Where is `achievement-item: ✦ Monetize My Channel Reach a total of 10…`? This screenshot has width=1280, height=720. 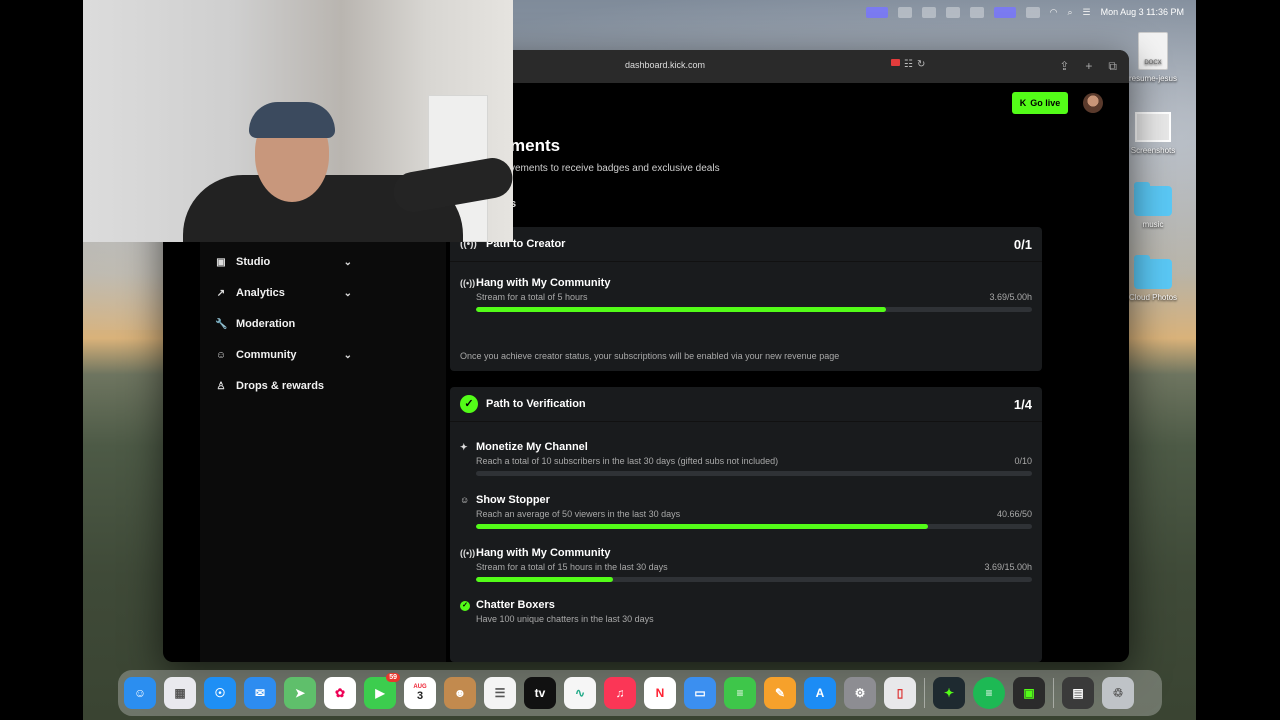 achievement-item: ✦ Monetize My Channel Reach a total of 10… is located at coordinates (746, 458).